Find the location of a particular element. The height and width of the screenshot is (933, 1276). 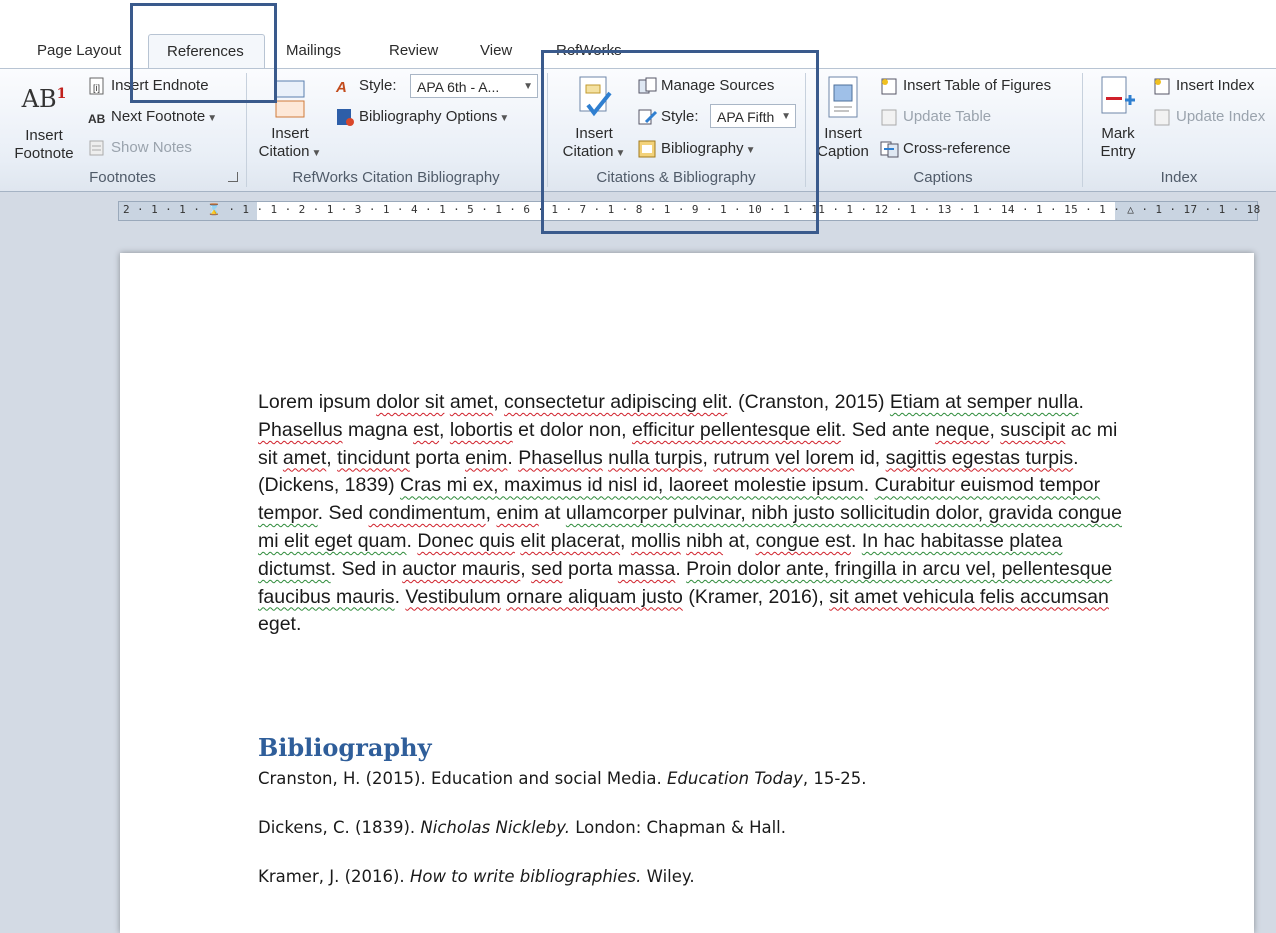

text-run: Lorem ipsum is located at coordinates (317, 402).